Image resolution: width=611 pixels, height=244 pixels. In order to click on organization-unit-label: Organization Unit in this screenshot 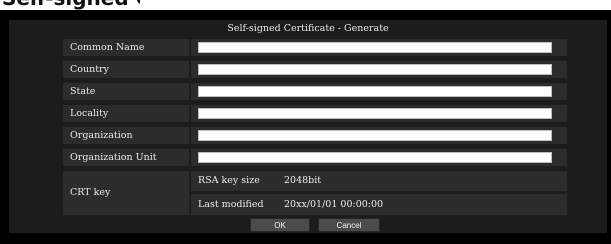, I will do `click(113, 157)`.